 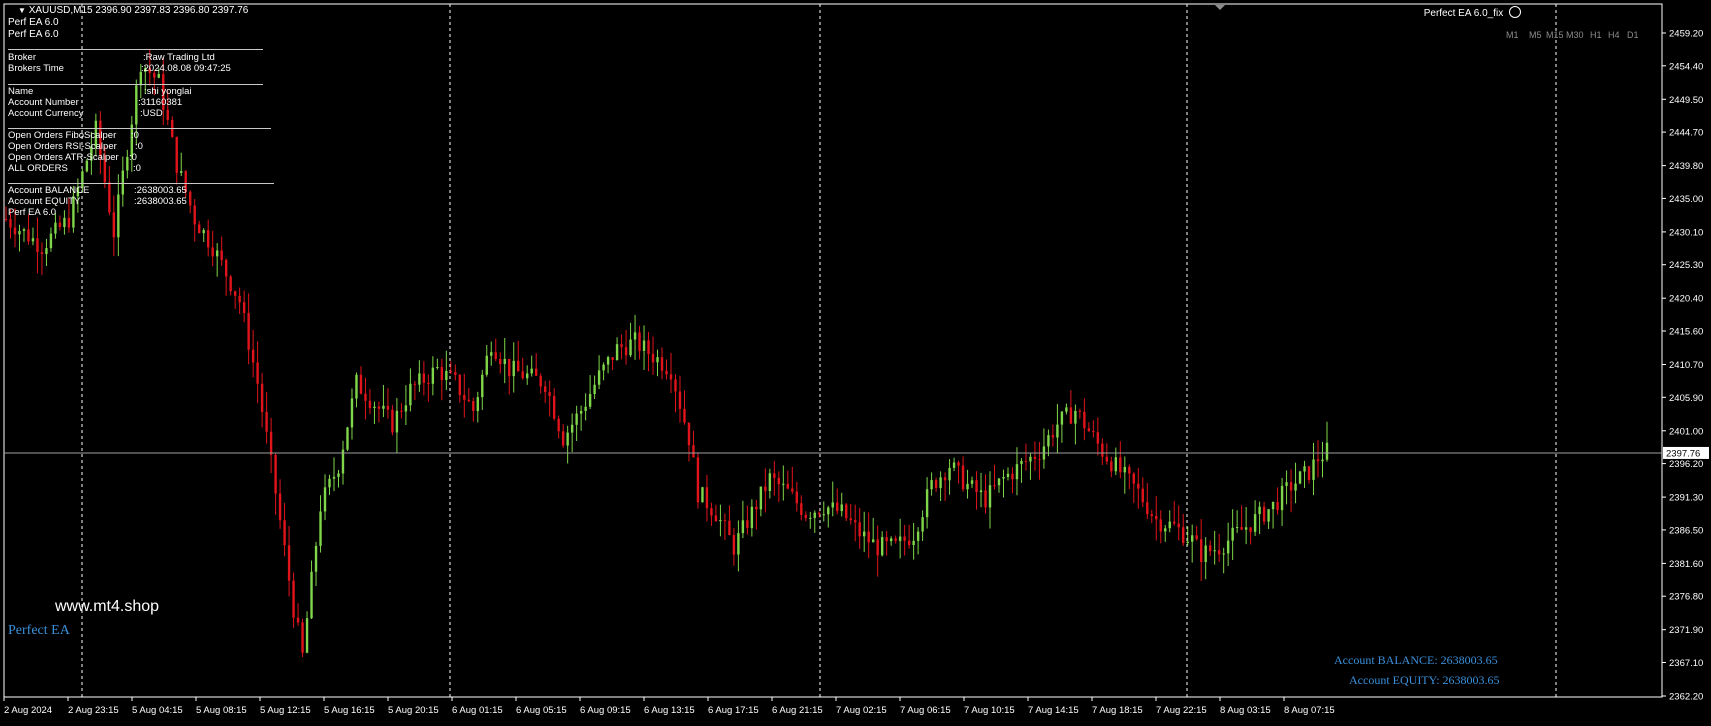 What do you see at coordinates (1181, 710) in the screenshot?
I see `x-tick-label: 7 Aug 22:15` at bounding box center [1181, 710].